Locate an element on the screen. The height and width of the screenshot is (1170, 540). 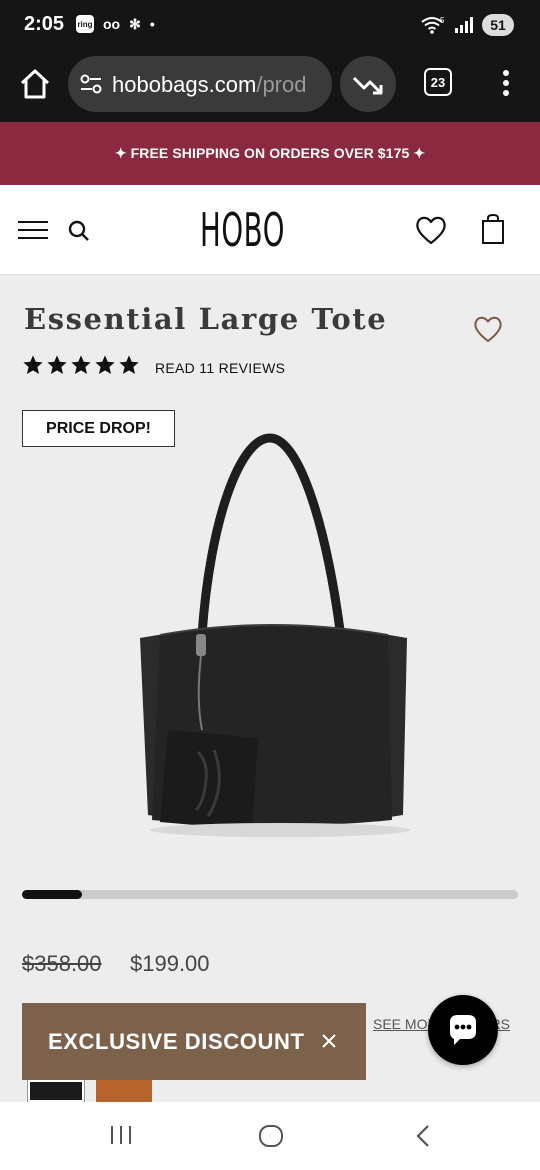
site-logo: HOBO is located at coordinates (242, 230).